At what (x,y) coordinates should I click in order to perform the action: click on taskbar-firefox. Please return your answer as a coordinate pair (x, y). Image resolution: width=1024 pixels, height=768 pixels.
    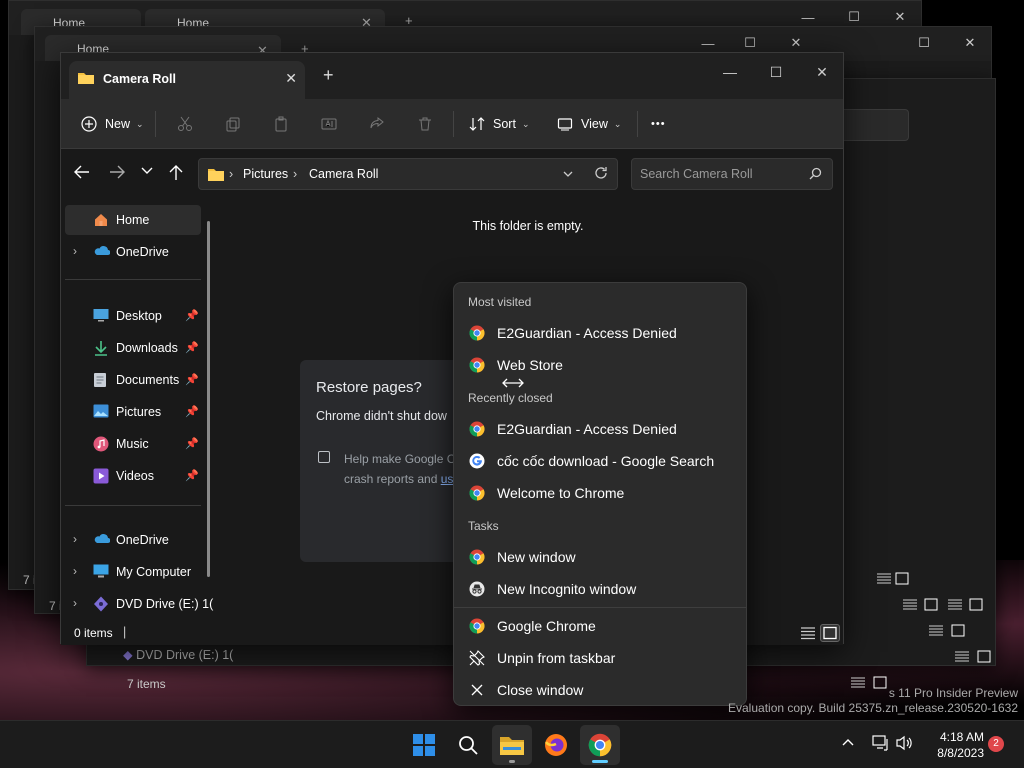
    Looking at the image, I should click on (556, 745).